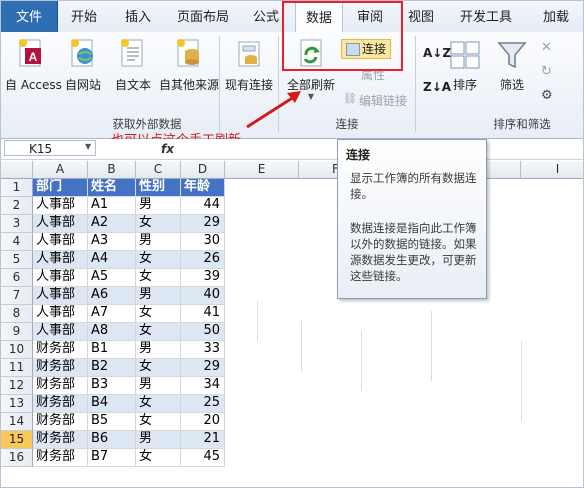  Describe the element at coordinates (17, 206) in the screenshot. I see `row-header: 2` at that location.